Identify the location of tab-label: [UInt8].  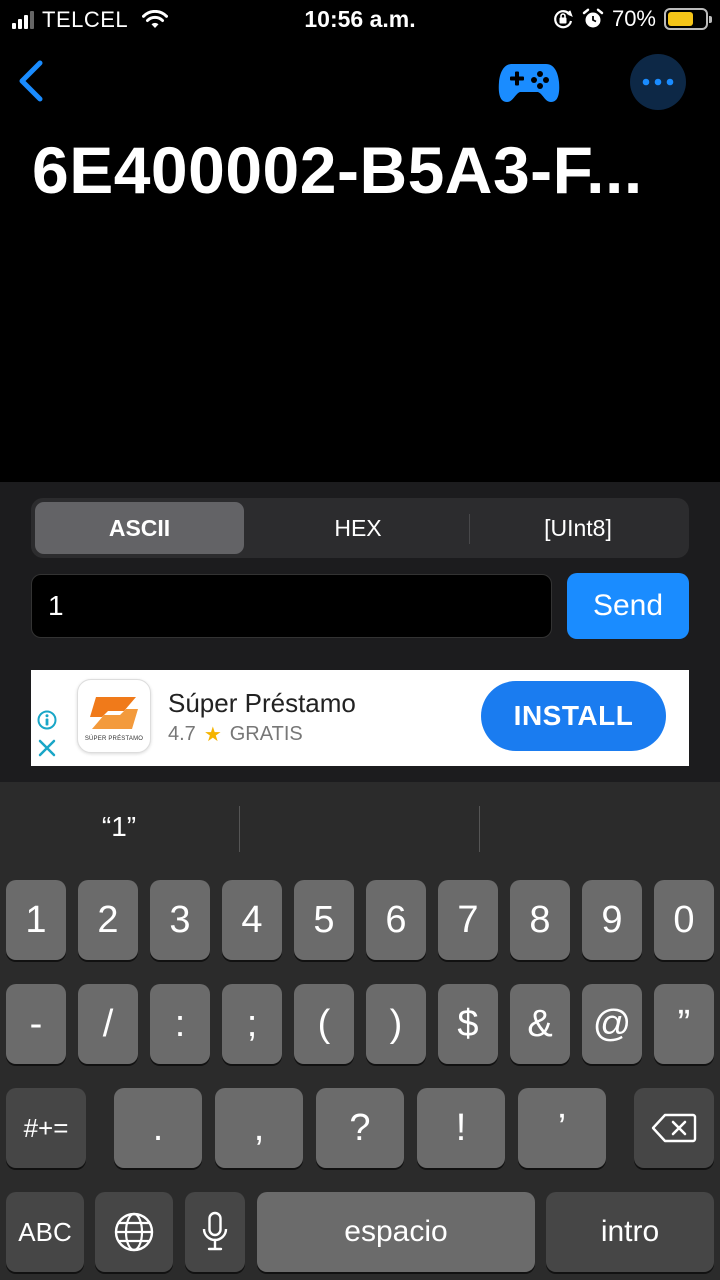
(578, 527).